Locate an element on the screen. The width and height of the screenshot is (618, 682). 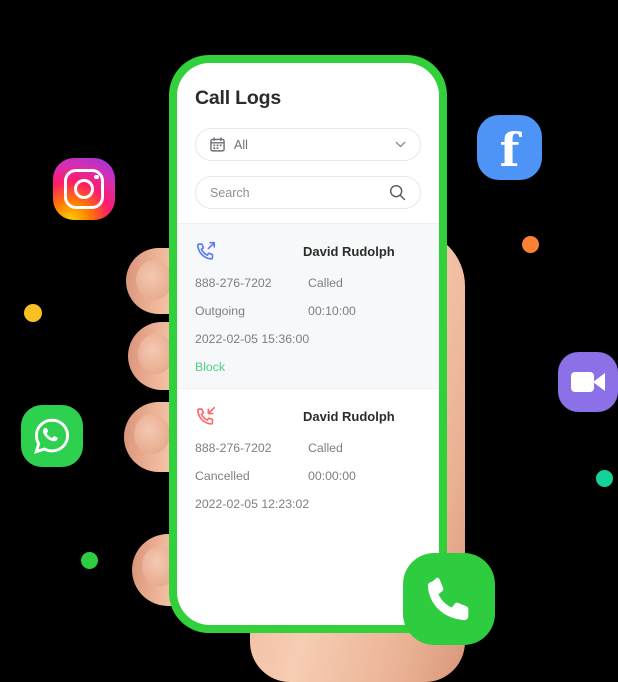
zoom-icon is located at coordinates (588, 382).